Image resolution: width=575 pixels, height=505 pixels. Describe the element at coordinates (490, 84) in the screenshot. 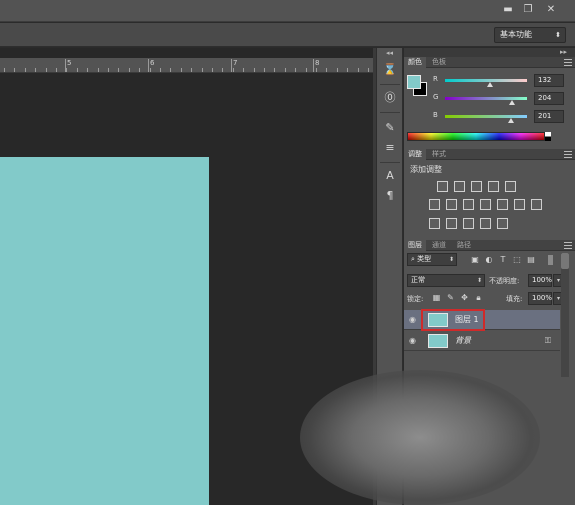

I see `red-slider-thumb` at that location.